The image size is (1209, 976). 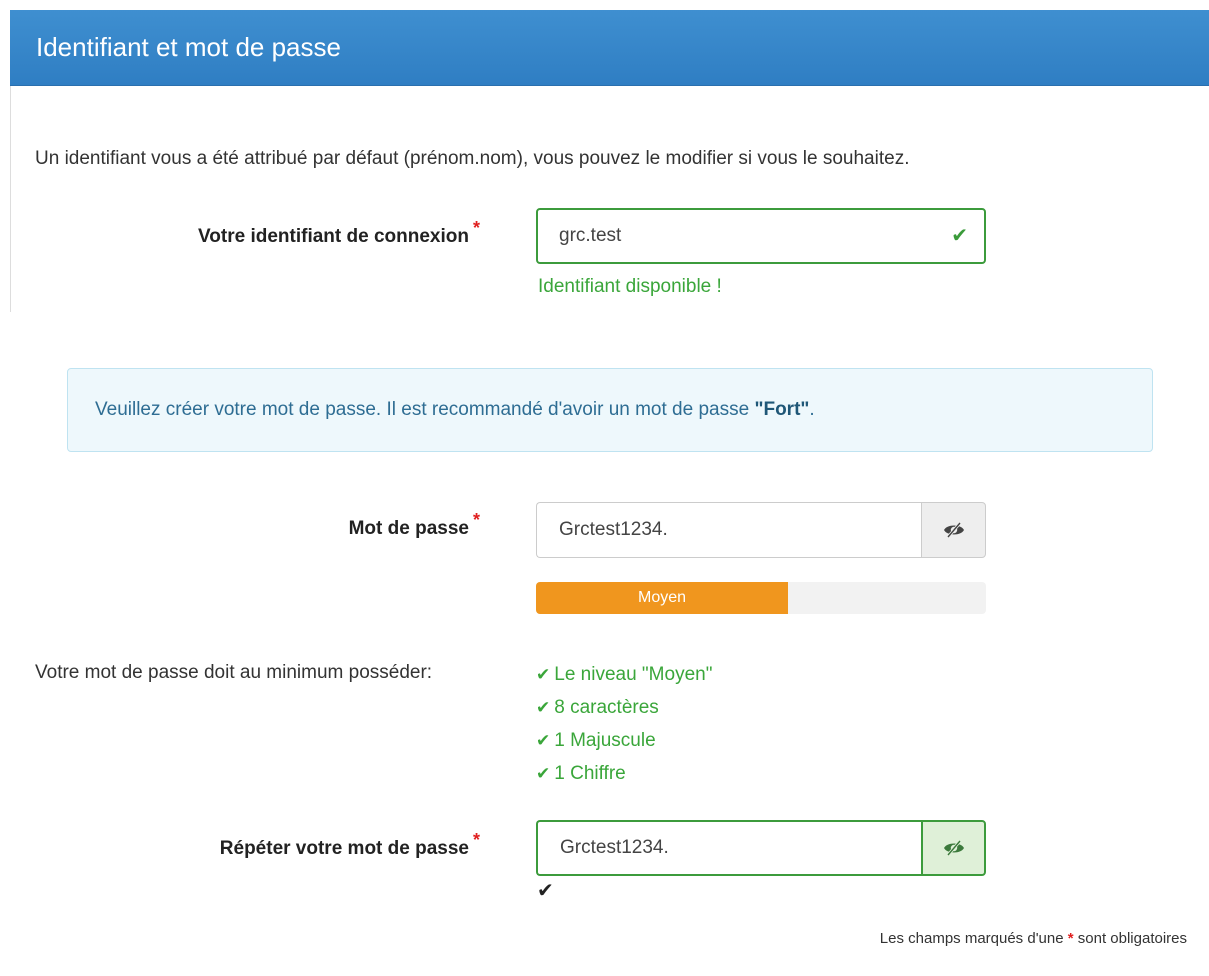 I want to click on confirm-password-toggle-button, so click(x=953, y=848).